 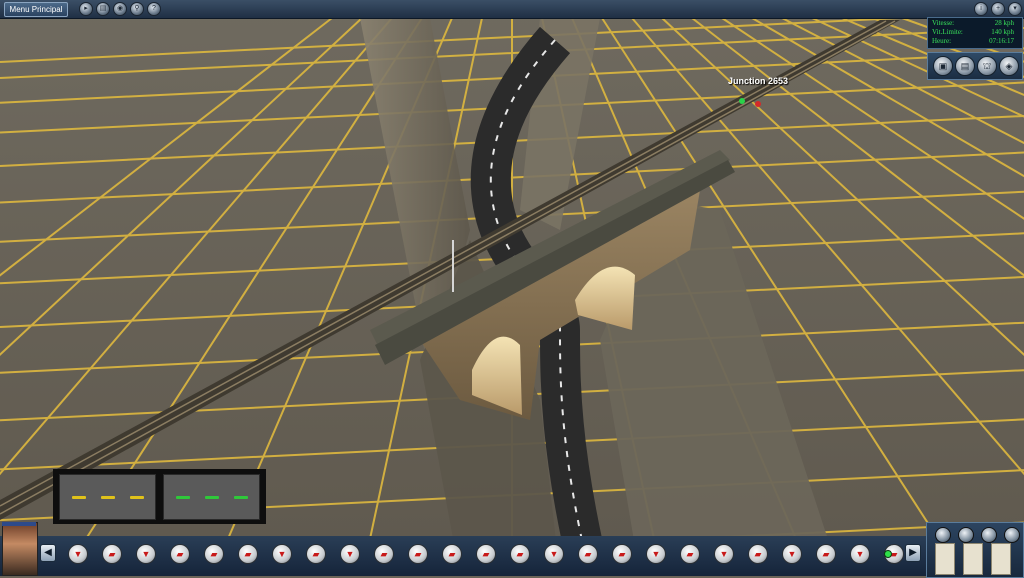 What do you see at coordinates (987, 66) in the screenshot?
I see `external-view-icon: ⛫` at bounding box center [987, 66].